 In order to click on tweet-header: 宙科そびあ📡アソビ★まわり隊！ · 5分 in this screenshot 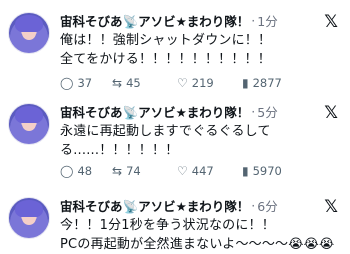, I will do `click(169, 111)`.